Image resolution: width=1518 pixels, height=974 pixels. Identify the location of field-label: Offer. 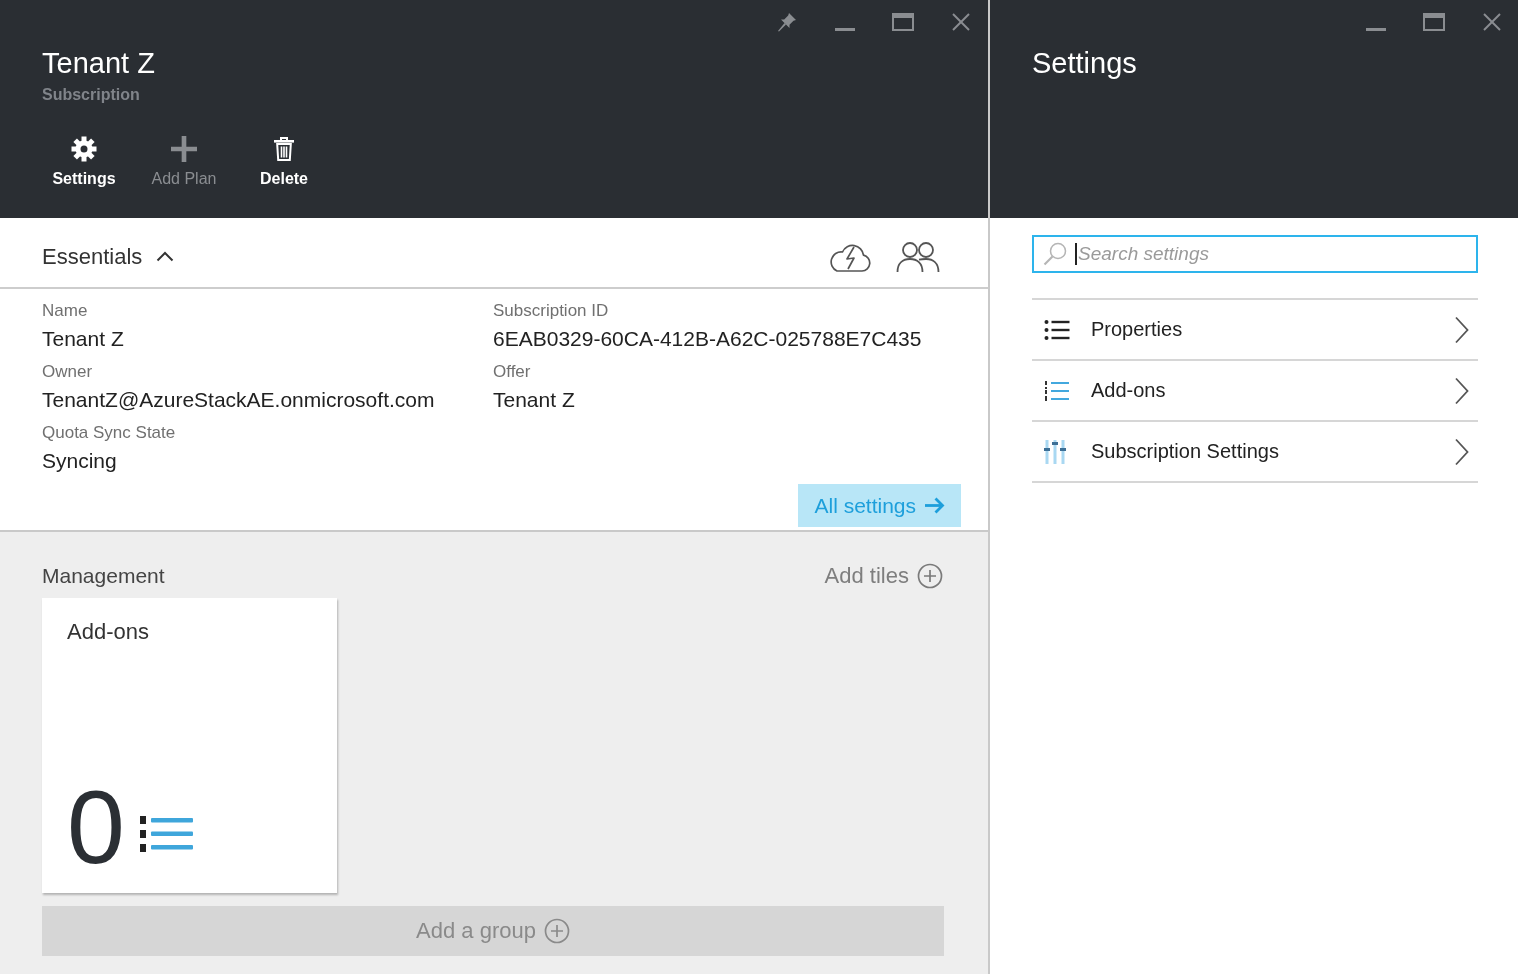
(512, 372).